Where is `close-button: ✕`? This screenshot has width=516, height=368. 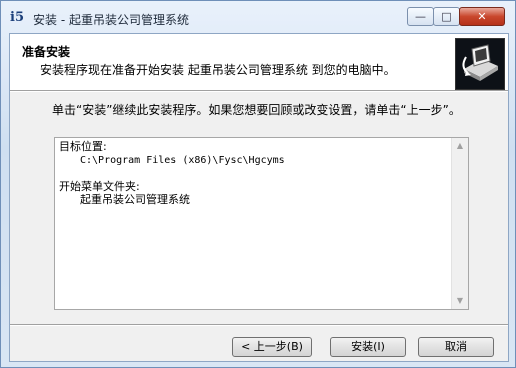
close-button: ✕ is located at coordinates (482, 16).